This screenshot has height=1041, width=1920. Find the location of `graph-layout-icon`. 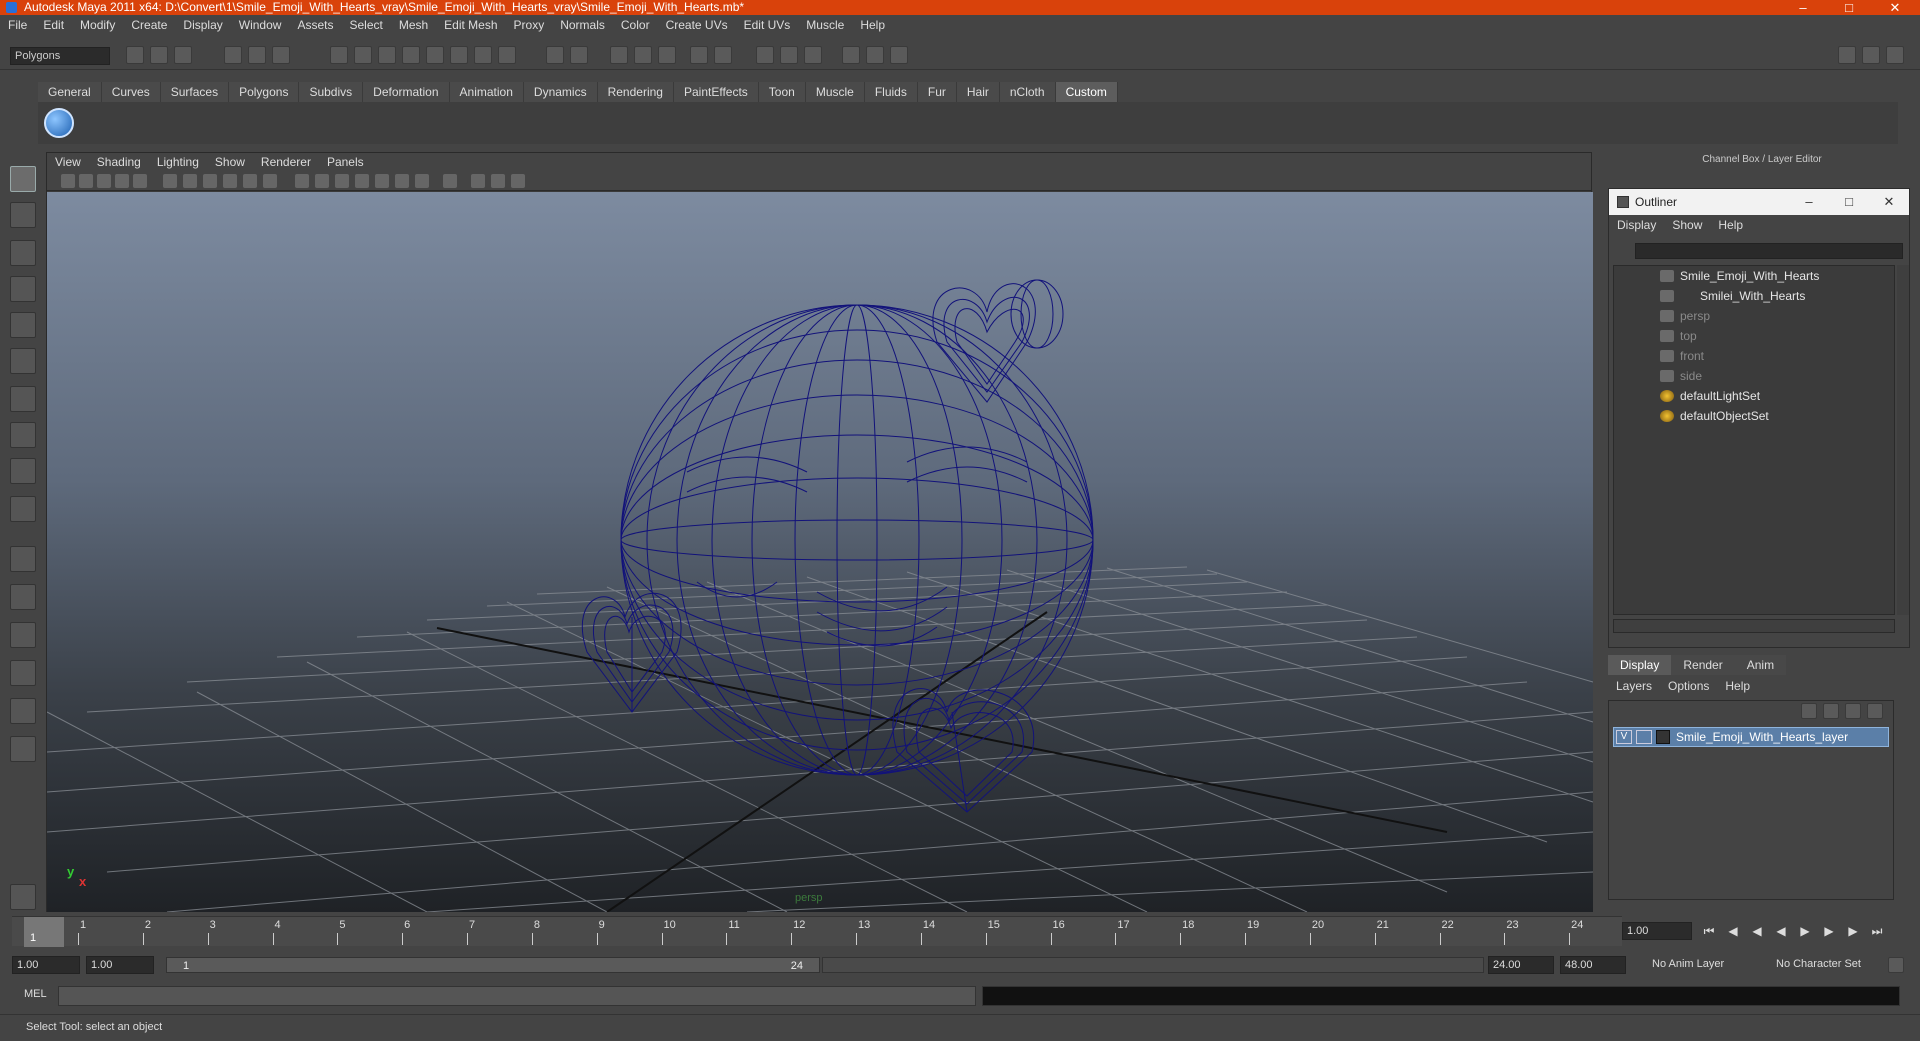

graph-layout-icon is located at coordinates (23, 673).